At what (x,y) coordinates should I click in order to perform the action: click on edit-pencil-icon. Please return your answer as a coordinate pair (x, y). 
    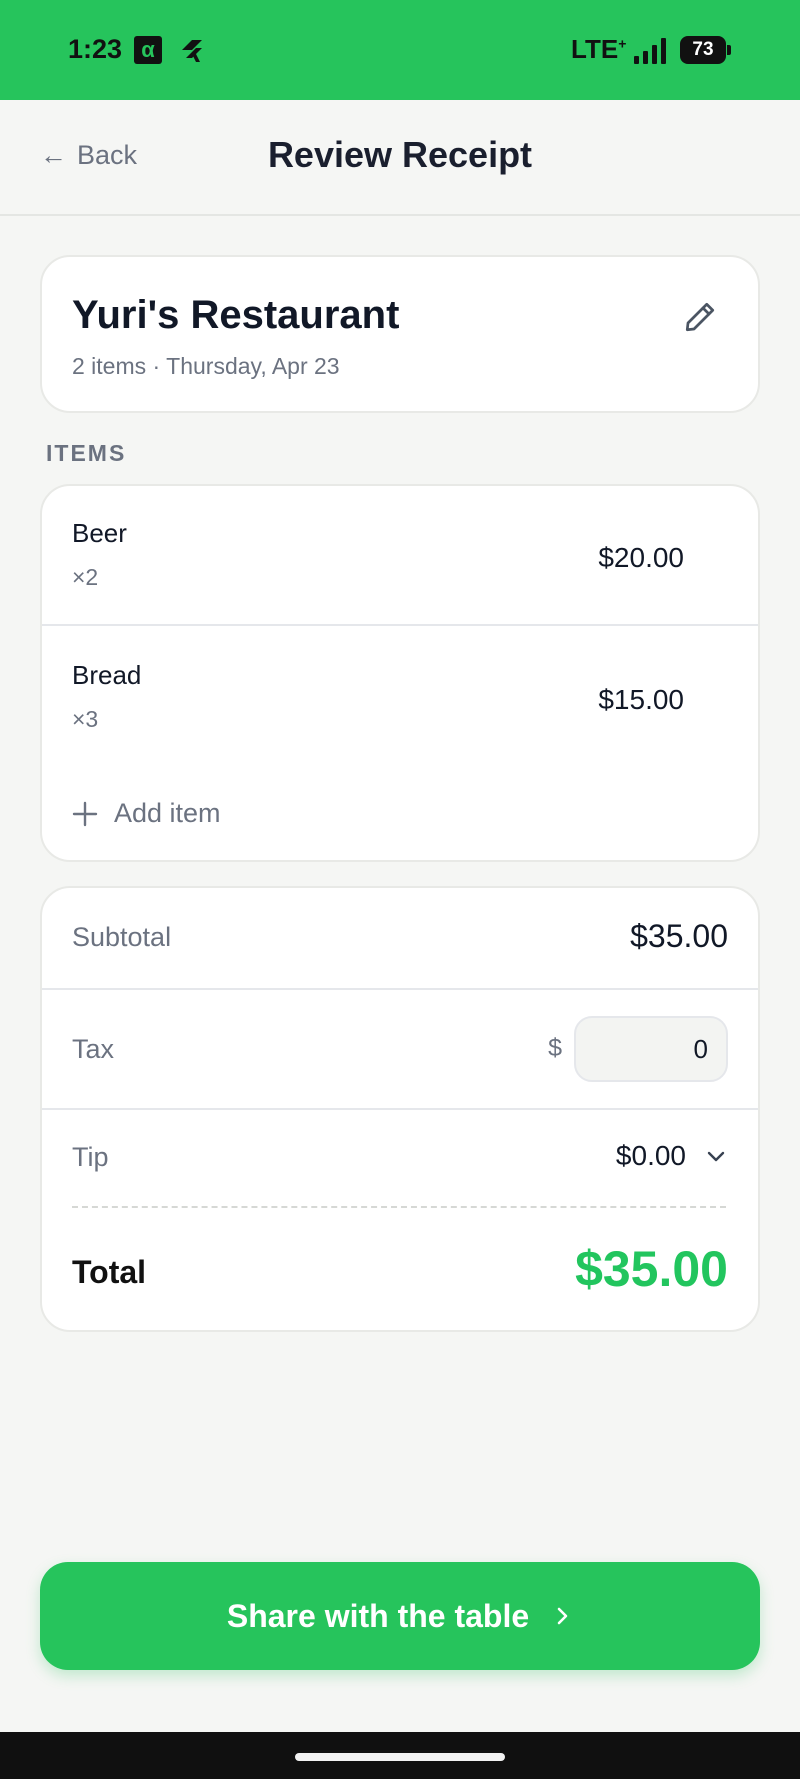
    Looking at the image, I should click on (700, 317).